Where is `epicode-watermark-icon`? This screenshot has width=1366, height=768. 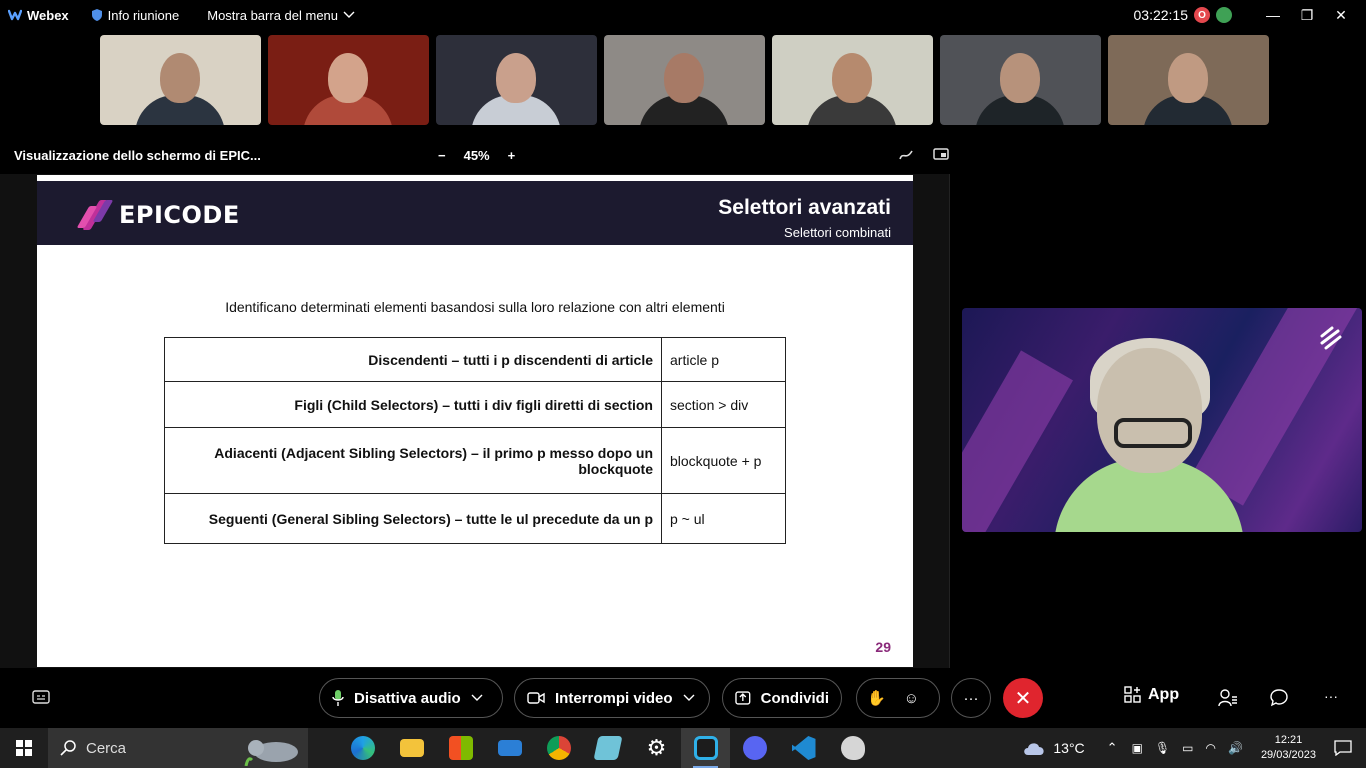
epicode-watermark-icon is located at coordinates (1331, 338).